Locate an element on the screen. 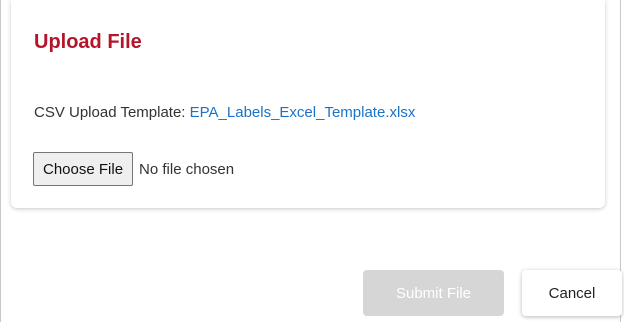 This screenshot has height=322, width=624. choose-file-button: Choose File is located at coordinates (83, 169).